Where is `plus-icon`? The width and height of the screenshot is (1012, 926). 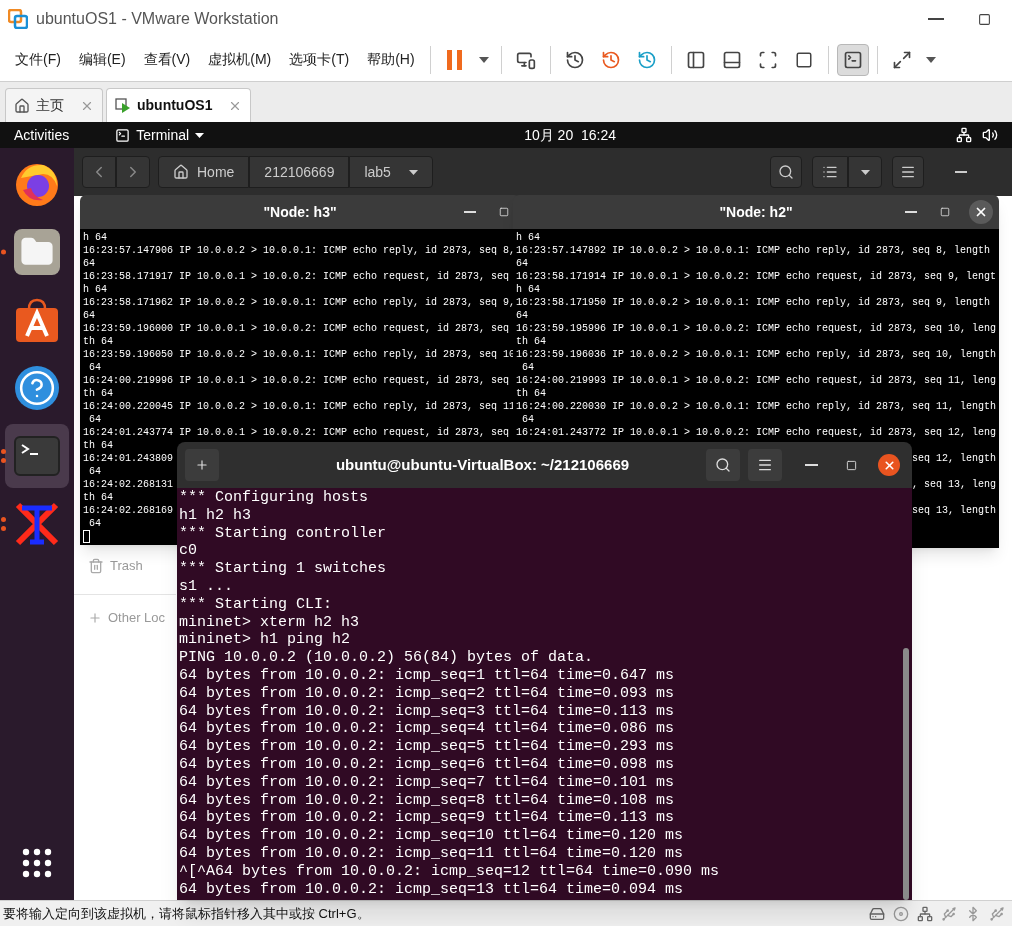 plus-icon is located at coordinates (202, 465).